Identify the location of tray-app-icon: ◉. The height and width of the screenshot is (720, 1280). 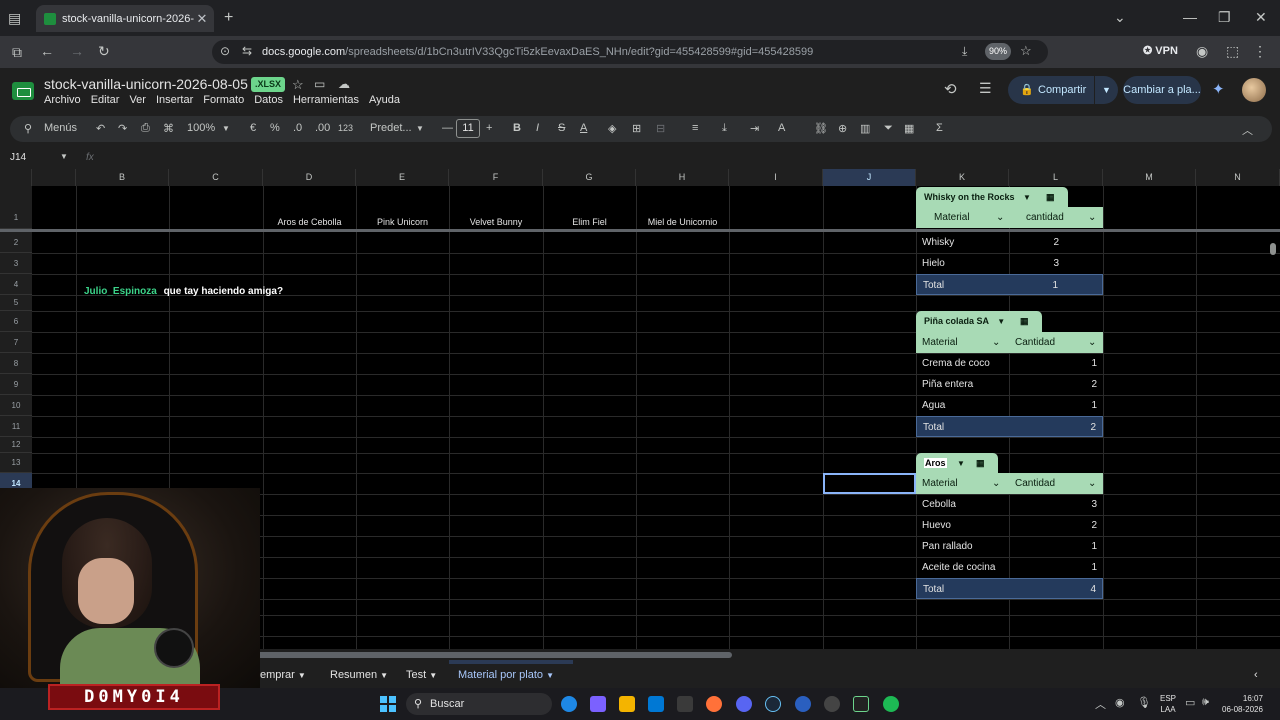
(1120, 702).